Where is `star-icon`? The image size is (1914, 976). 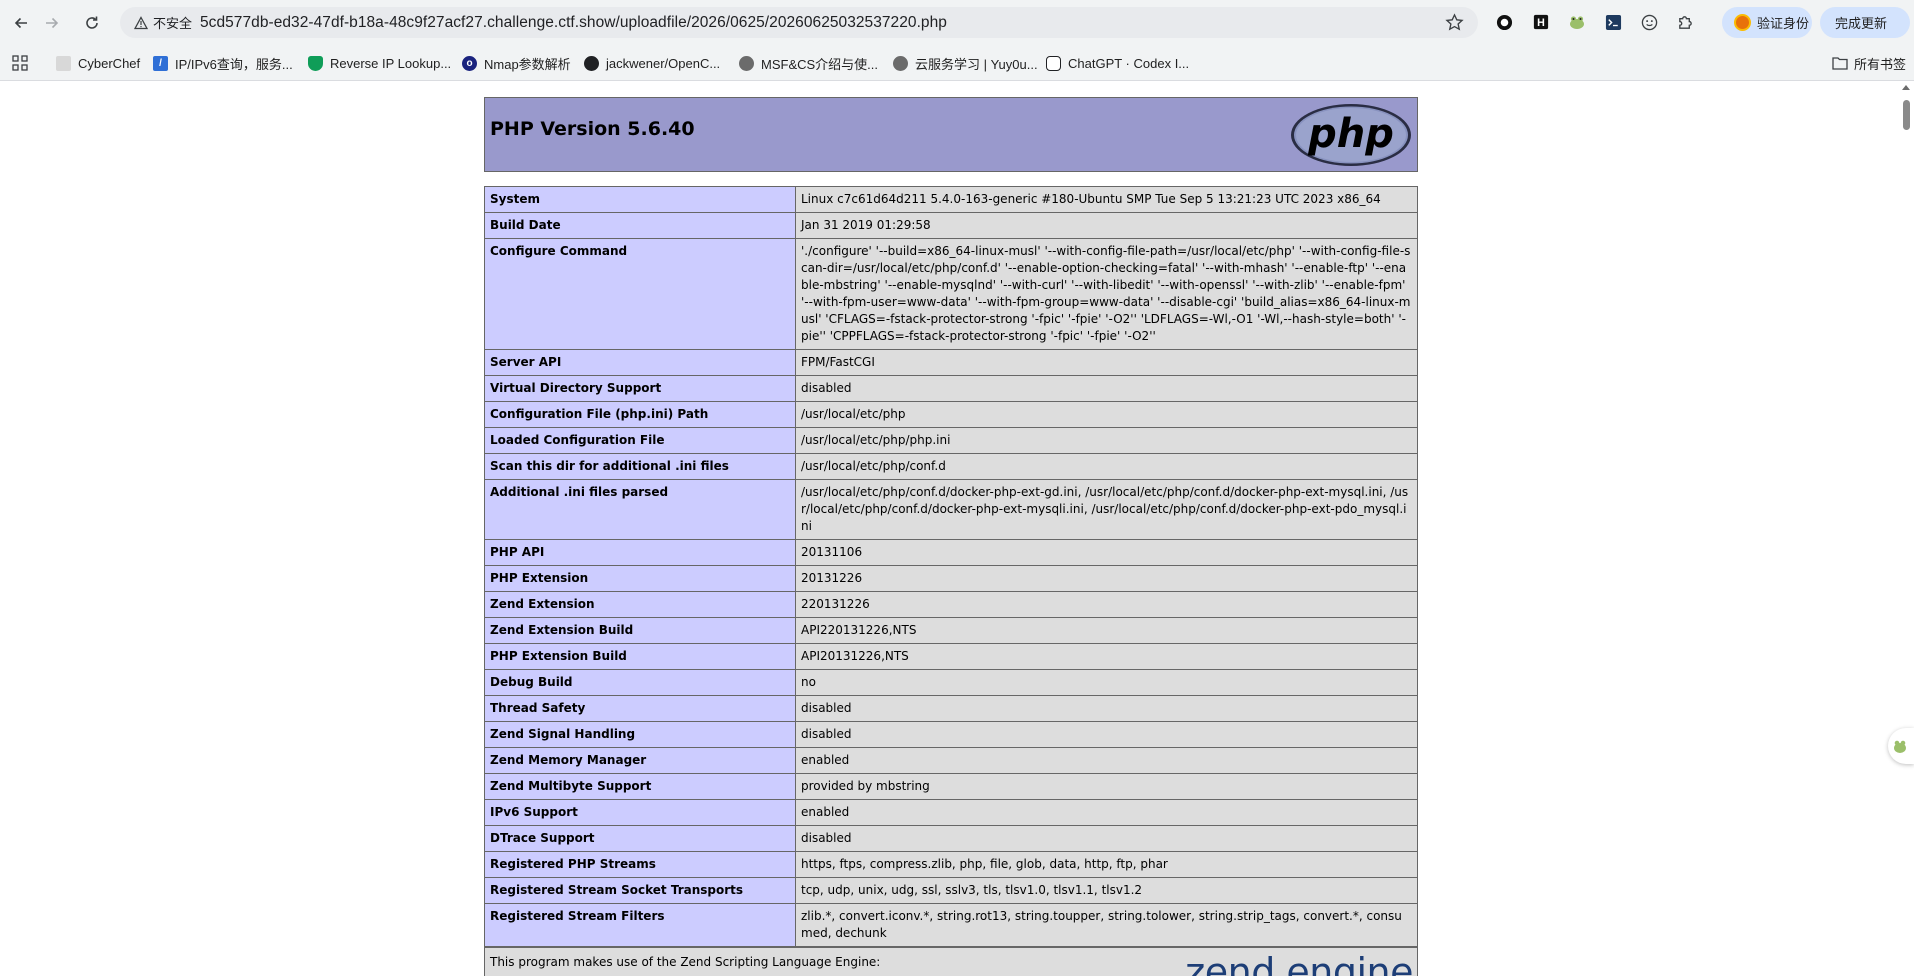
star-icon is located at coordinates (1454, 22).